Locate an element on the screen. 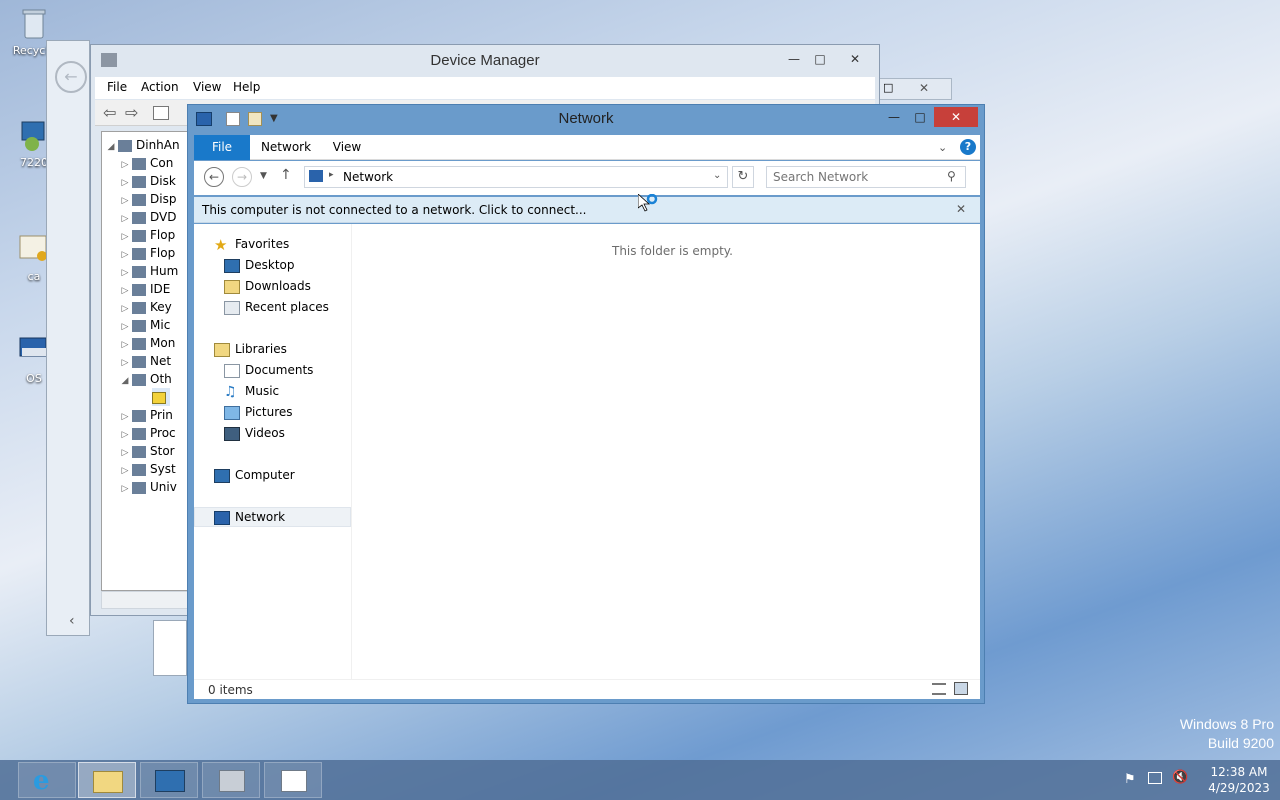 The height and width of the screenshot is (800, 1280). tree-item: ▷ Proc is located at coordinates (147, 433).